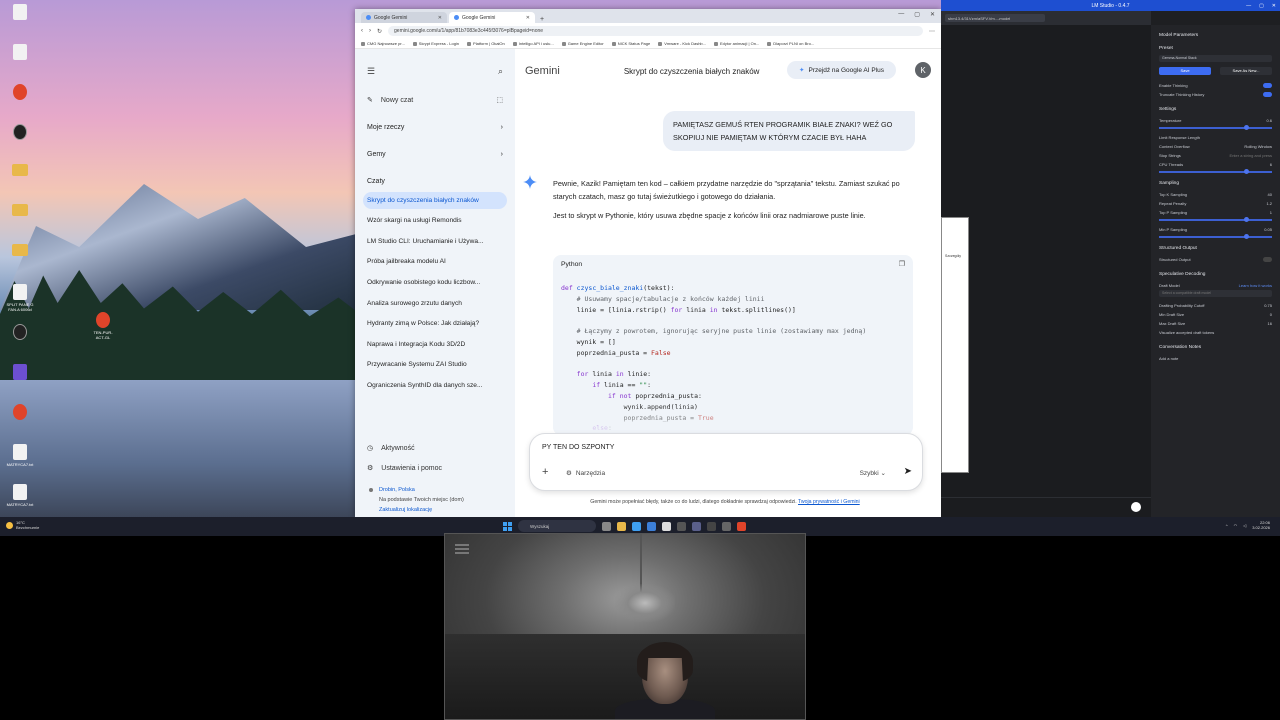 This screenshot has height=720, width=1280. What do you see at coordinates (1215, 236) in the screenshot?
I see `minp-slider` at bounding box center [1215, 236].